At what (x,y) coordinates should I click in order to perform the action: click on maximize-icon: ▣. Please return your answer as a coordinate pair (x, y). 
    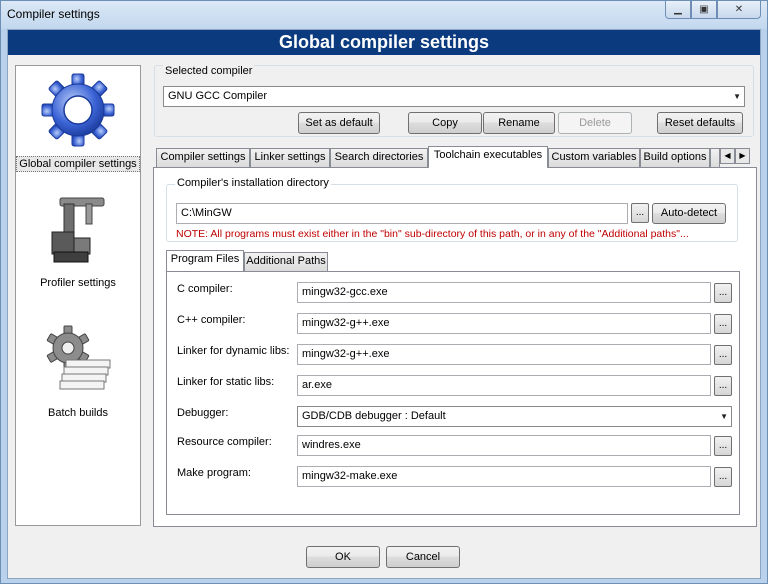
    Looking at the image, I should click on (704, 9).